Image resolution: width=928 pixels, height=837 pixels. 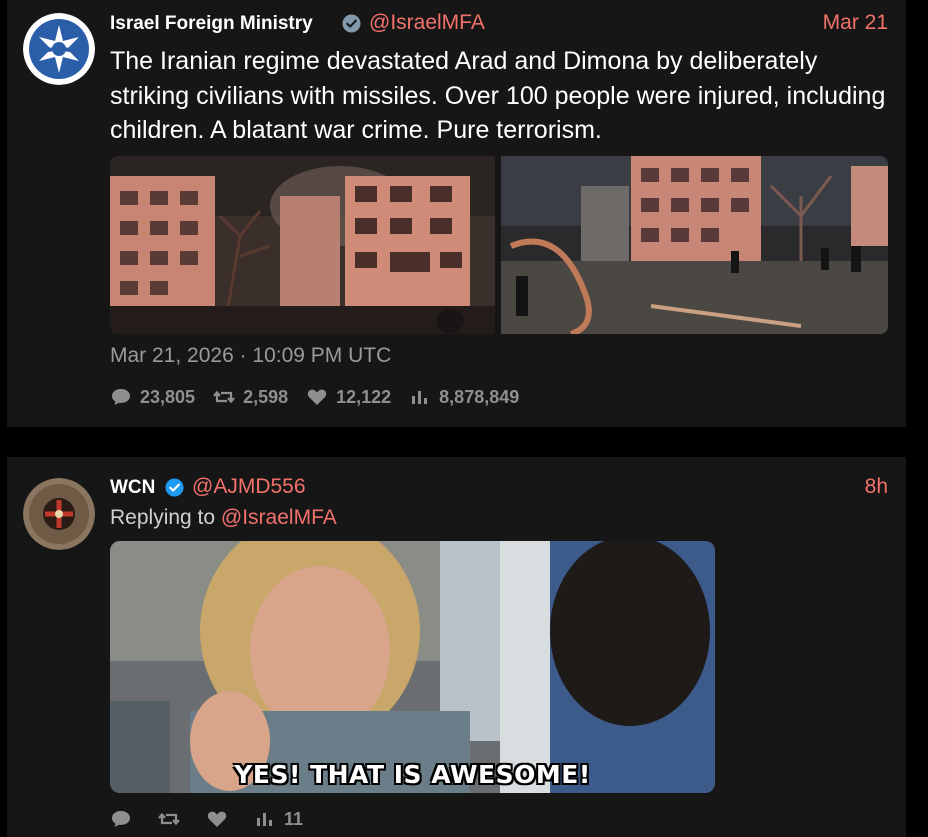 I want to click on reply-button: 23,805, so click(x=152, y=397).